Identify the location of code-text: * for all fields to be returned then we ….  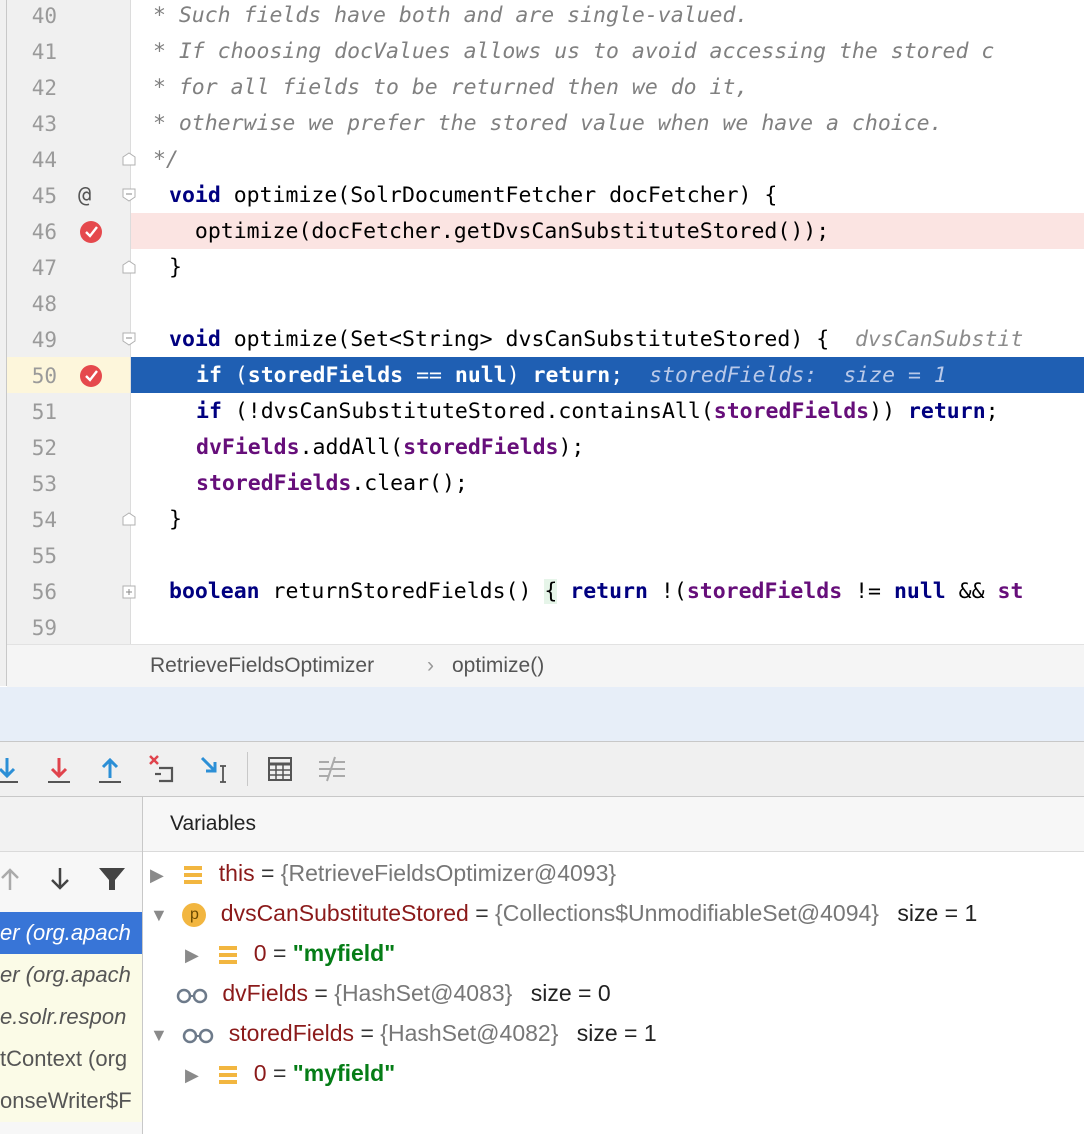
(444, 87).